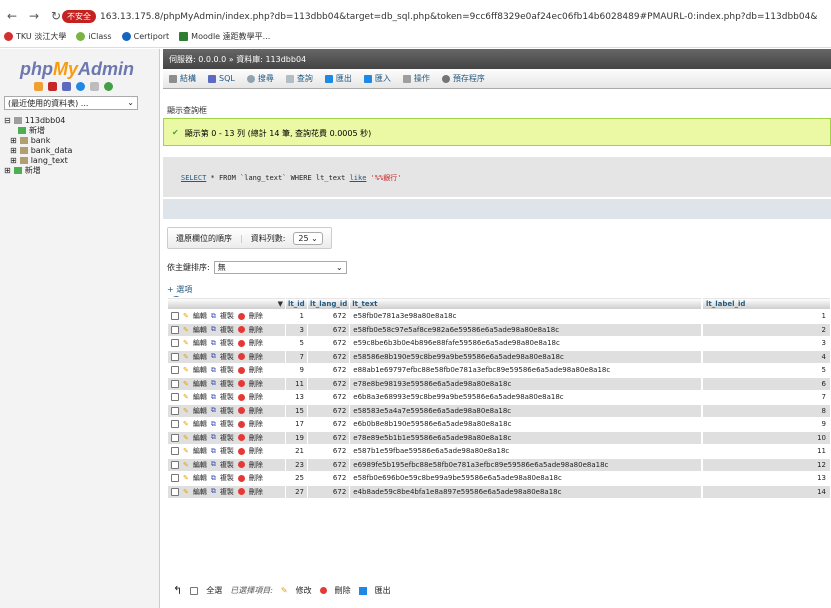  I want to click on cell-lt-text: e78e8be98193e59586e6a5ade98a80e8a18c, so click(525, 383).